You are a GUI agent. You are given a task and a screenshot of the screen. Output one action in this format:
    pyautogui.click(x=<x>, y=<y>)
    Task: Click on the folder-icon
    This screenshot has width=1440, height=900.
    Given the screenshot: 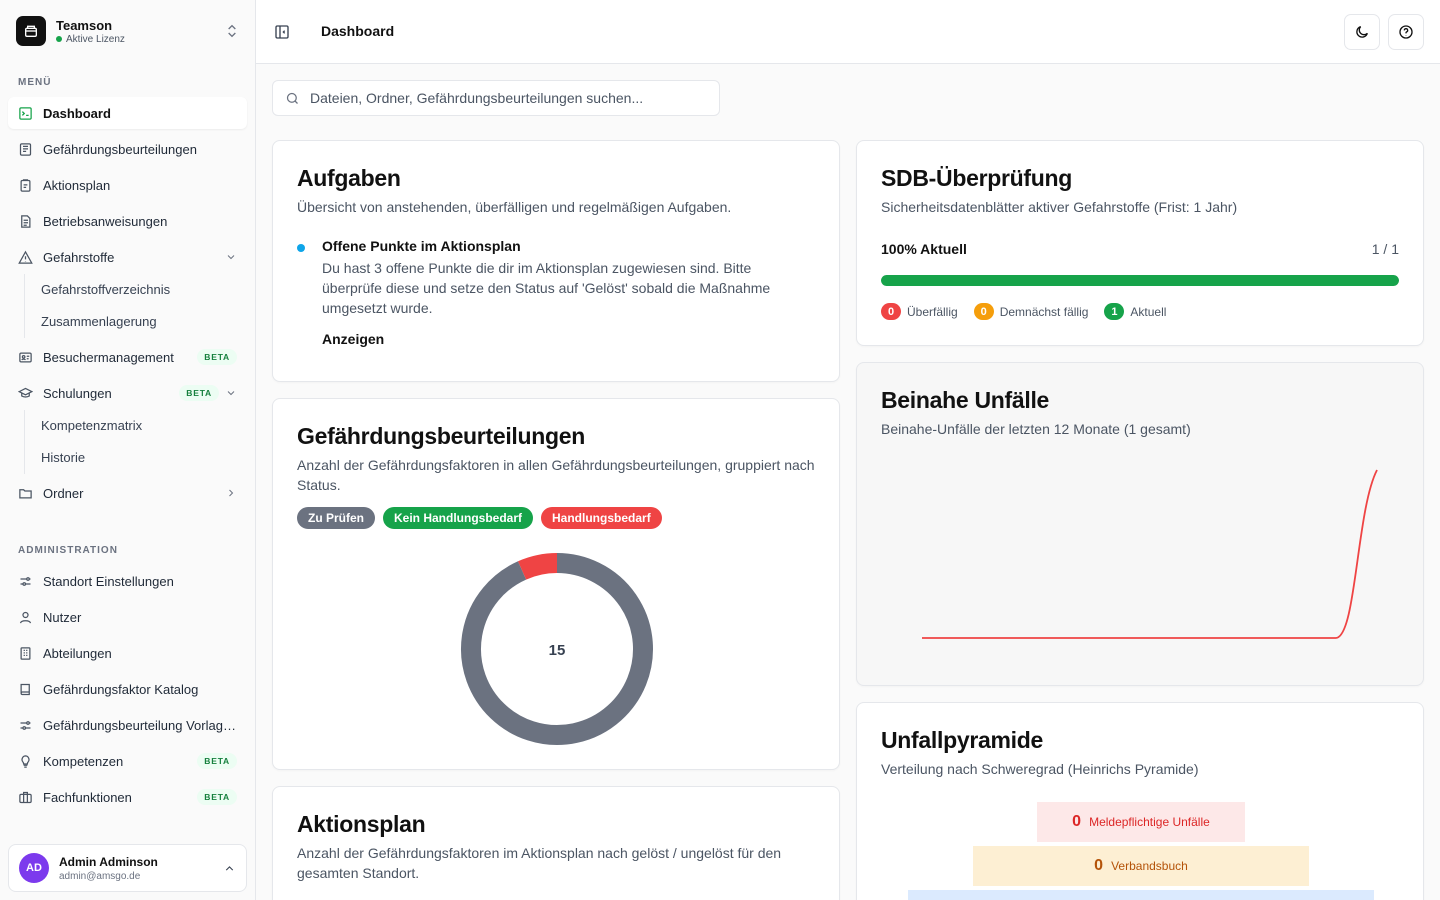 What is the action you would take?
    pyautogui.click(x=25, y=493)
    